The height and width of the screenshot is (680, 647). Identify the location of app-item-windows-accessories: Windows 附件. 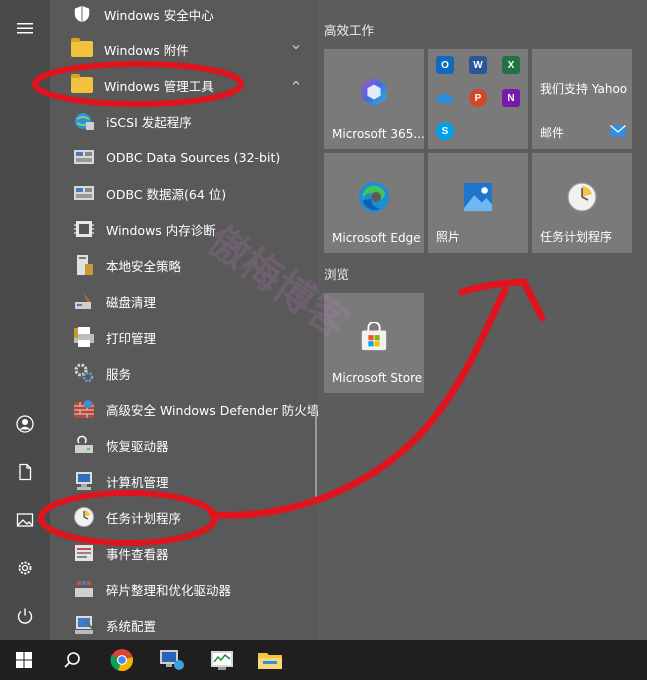
(184, 49).